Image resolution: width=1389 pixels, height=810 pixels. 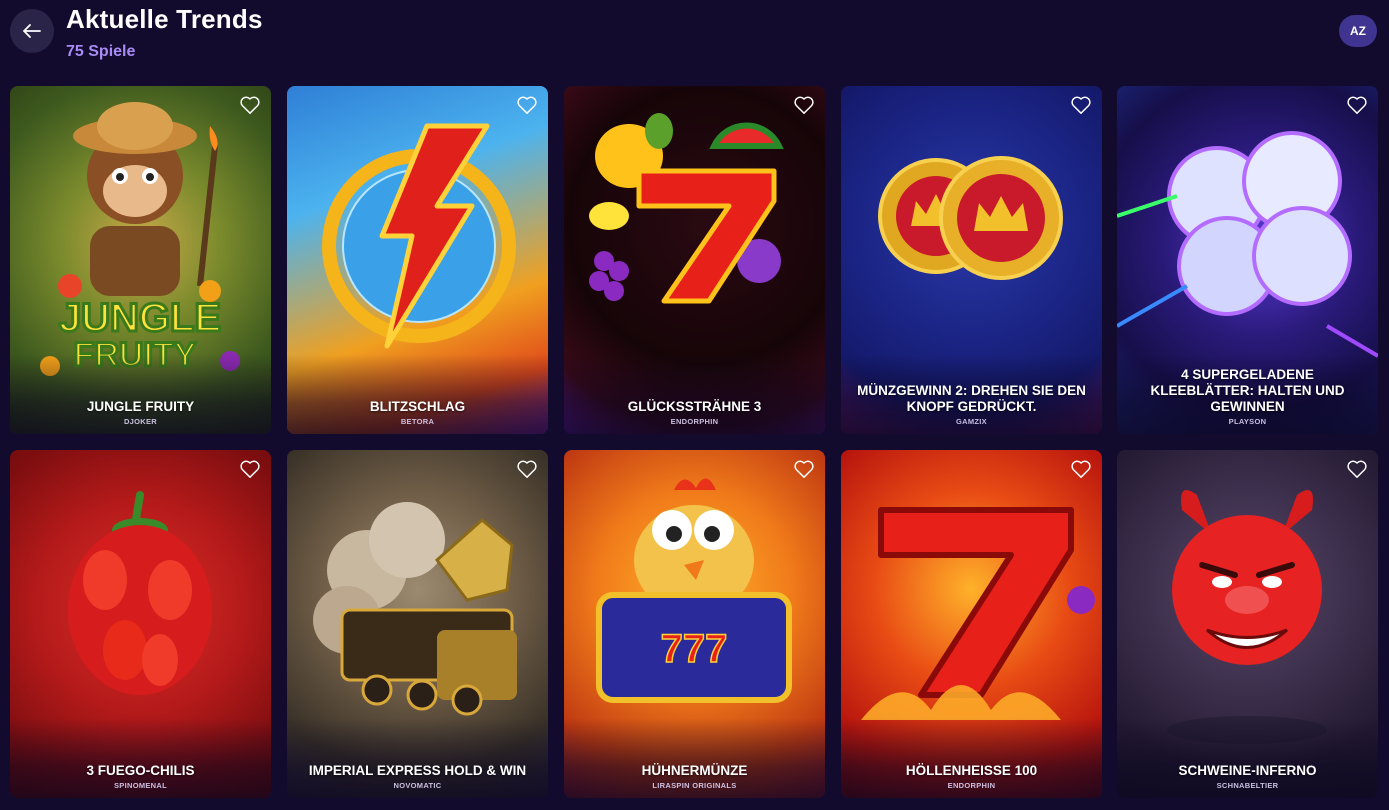 I want to click on game-provider: NOVOMATIC, so click(x=417, y=785).